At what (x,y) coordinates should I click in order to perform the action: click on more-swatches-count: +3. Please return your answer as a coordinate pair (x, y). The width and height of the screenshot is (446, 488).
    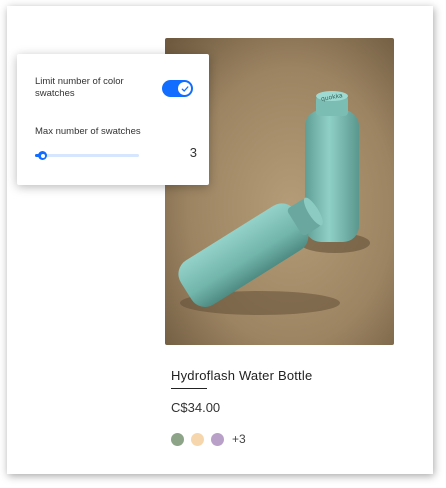
    Looking at the image, I should click on (239, 439).